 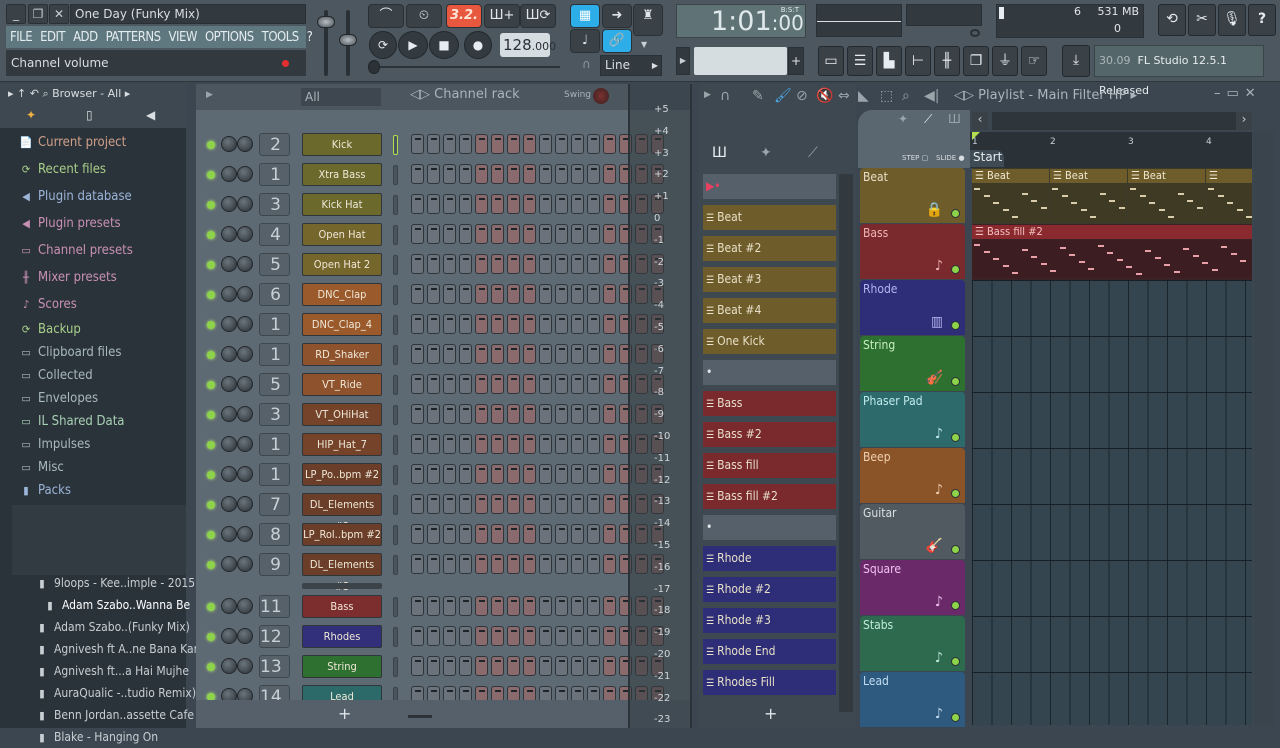 What do you see at coordinates (538, 16) in the screenshot?
I see `loop-record-button: Ш⟳` at bounding box center [538, 16].